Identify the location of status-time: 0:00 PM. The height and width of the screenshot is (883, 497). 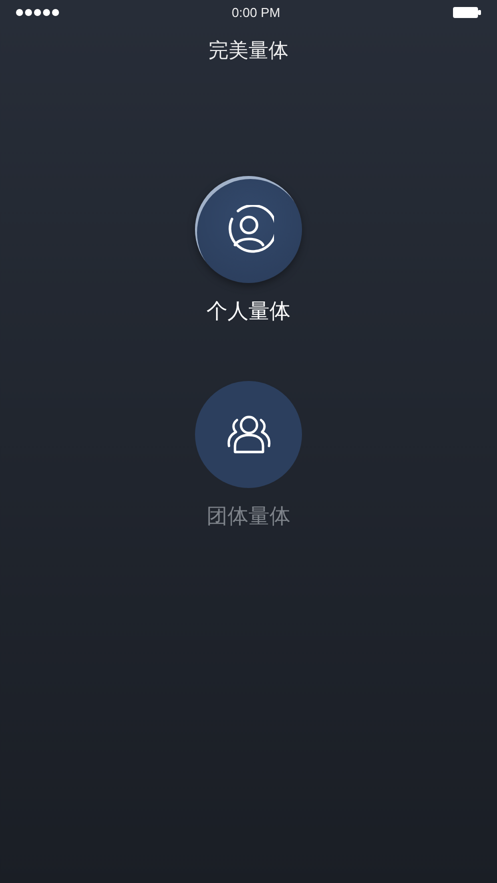
(256, 12).